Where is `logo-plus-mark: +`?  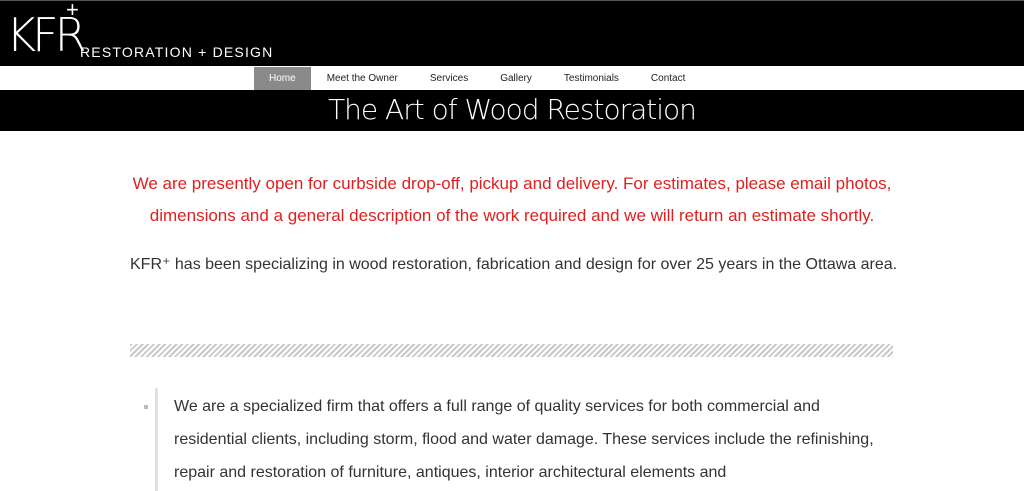
logo-plus-mark: + is located at coordinates (72, 11).